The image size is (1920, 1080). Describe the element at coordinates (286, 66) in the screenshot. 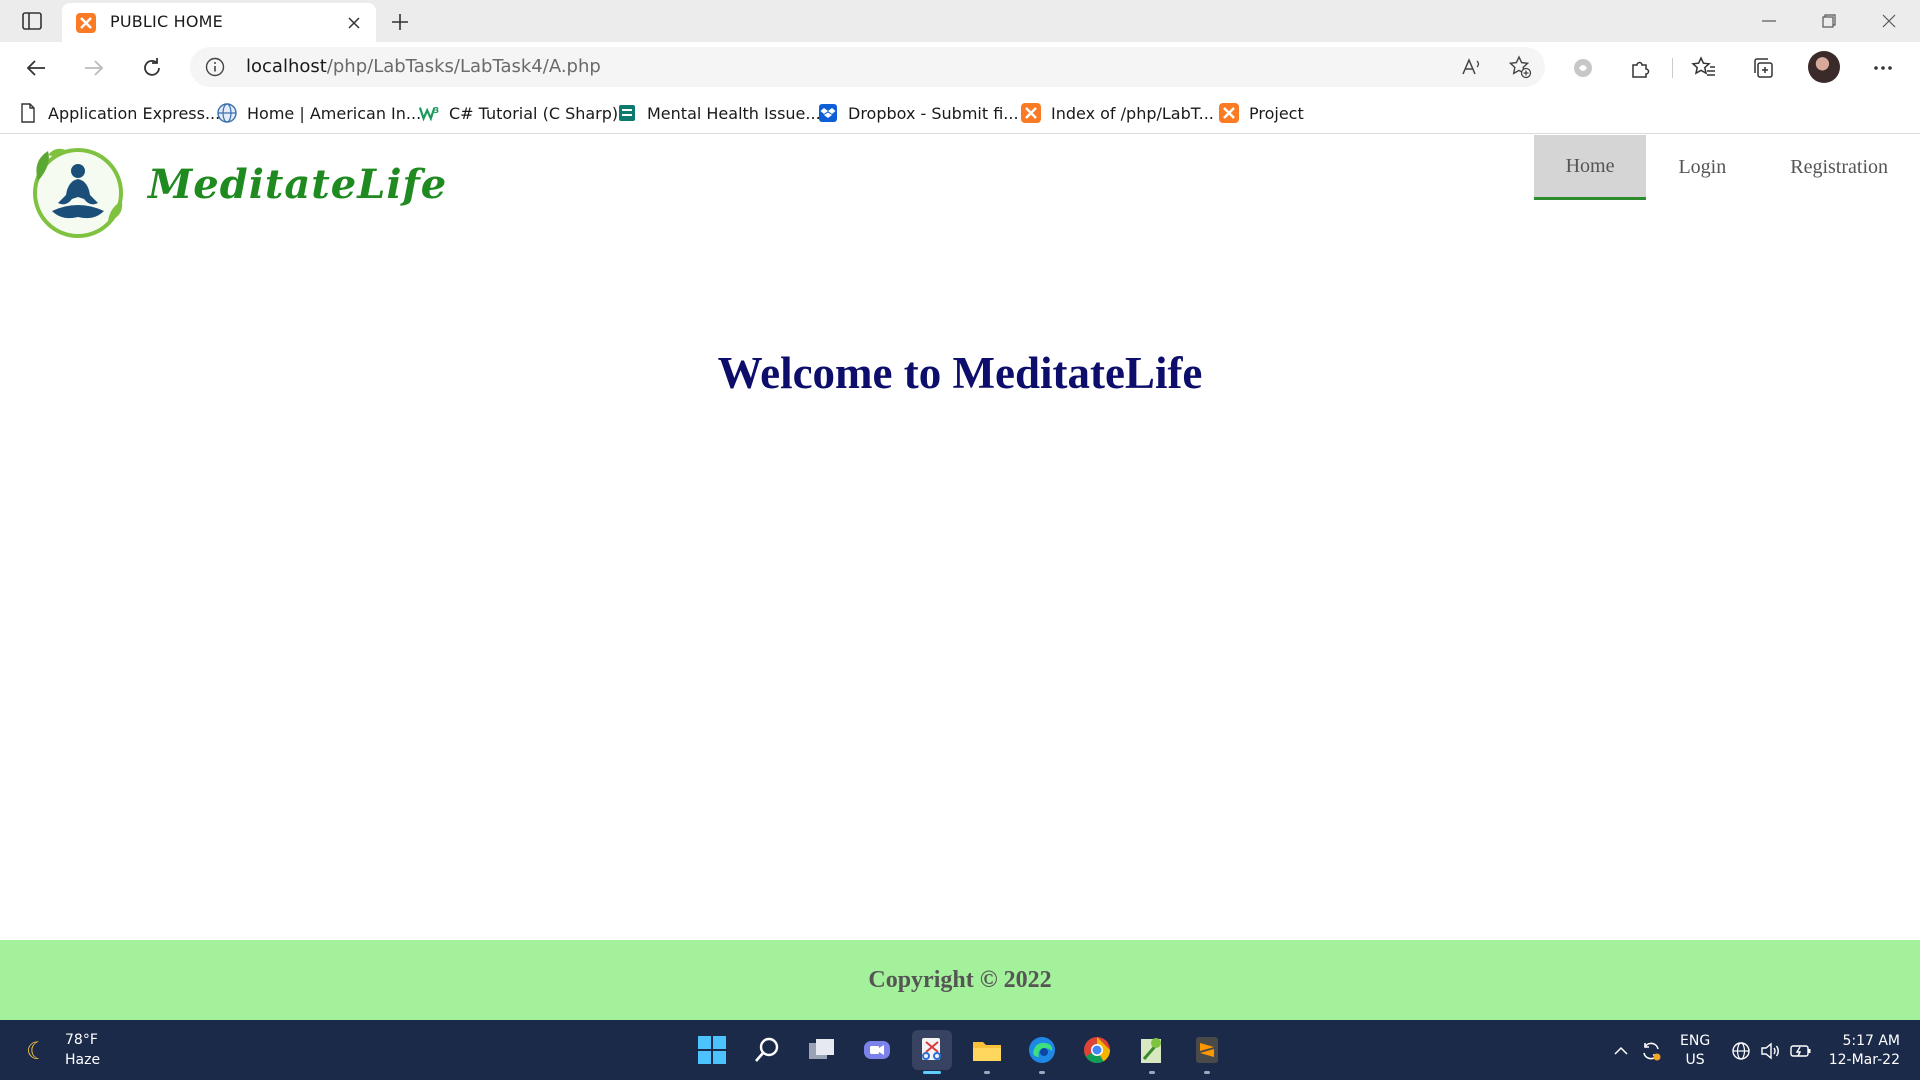

I see `url-host: localhost` at that location.